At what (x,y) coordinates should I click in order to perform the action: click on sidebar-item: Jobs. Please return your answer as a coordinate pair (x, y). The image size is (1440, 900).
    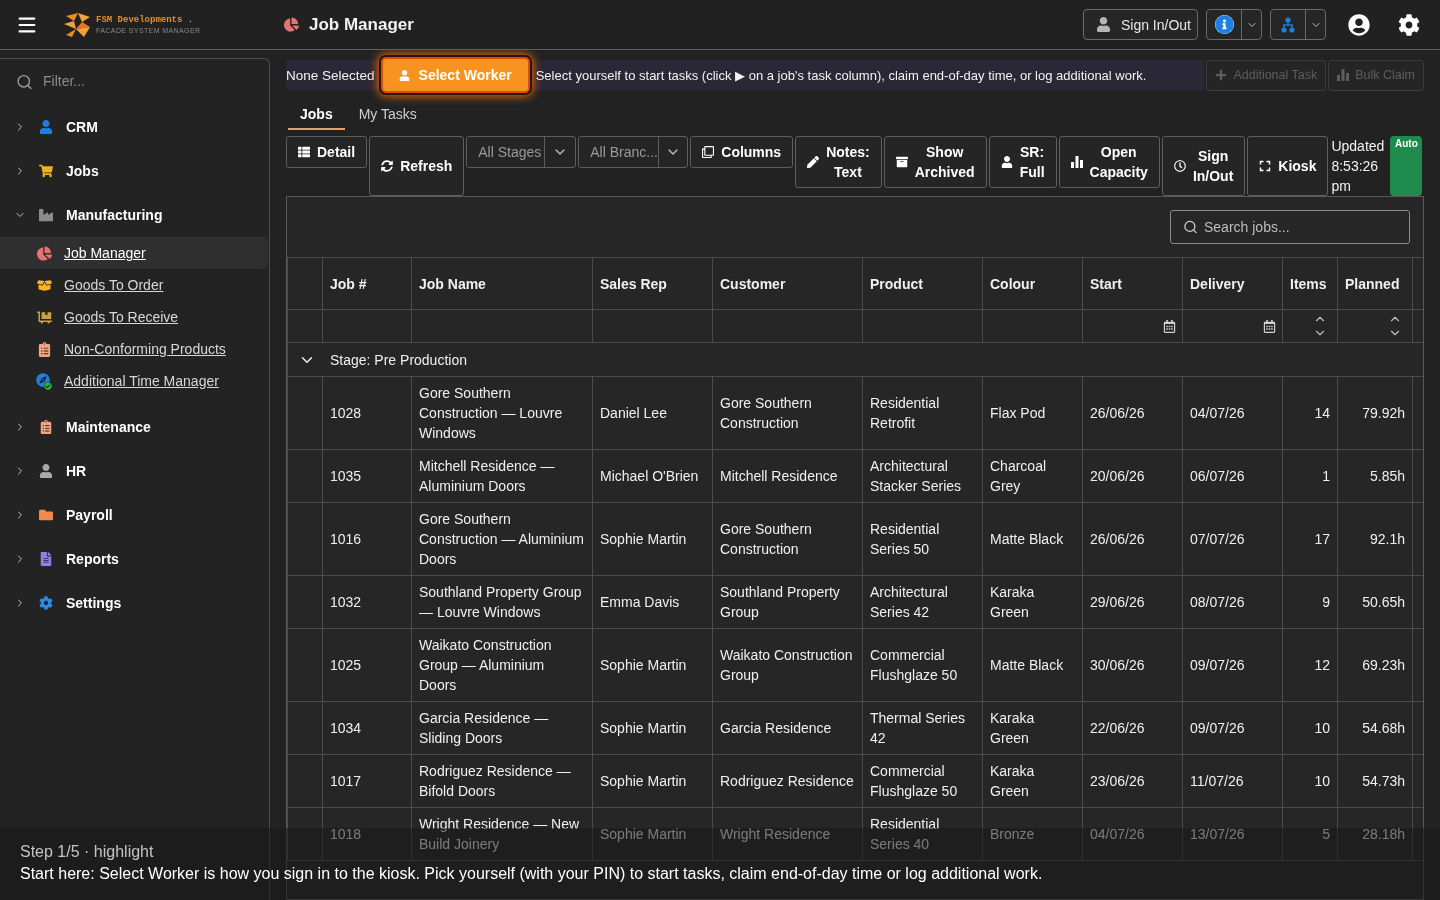
    Looking at the image, I should click on (134, 171).